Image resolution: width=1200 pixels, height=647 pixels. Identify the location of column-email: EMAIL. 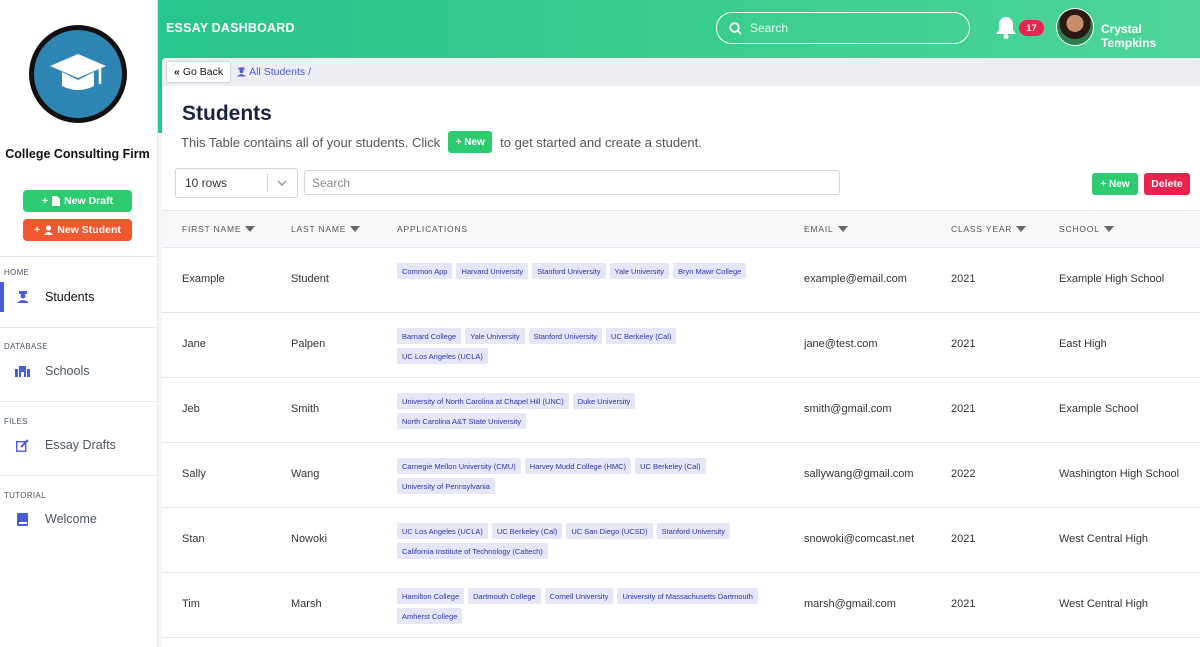
(826, 229).